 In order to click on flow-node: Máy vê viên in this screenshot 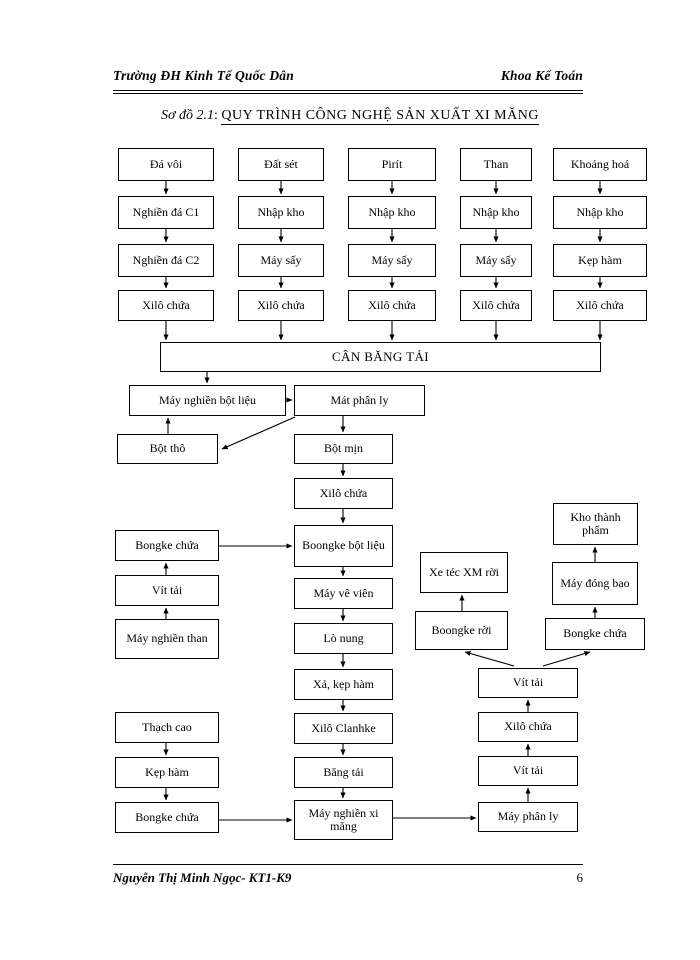, I will do `click(343, 593)`.